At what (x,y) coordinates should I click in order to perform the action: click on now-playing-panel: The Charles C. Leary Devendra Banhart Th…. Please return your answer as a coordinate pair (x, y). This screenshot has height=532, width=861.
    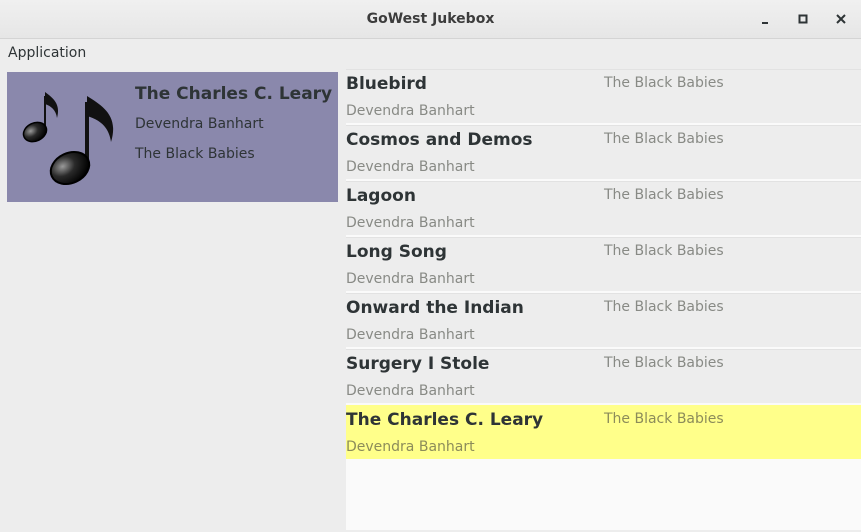
    Looking at the image, I should click on (172, 137).